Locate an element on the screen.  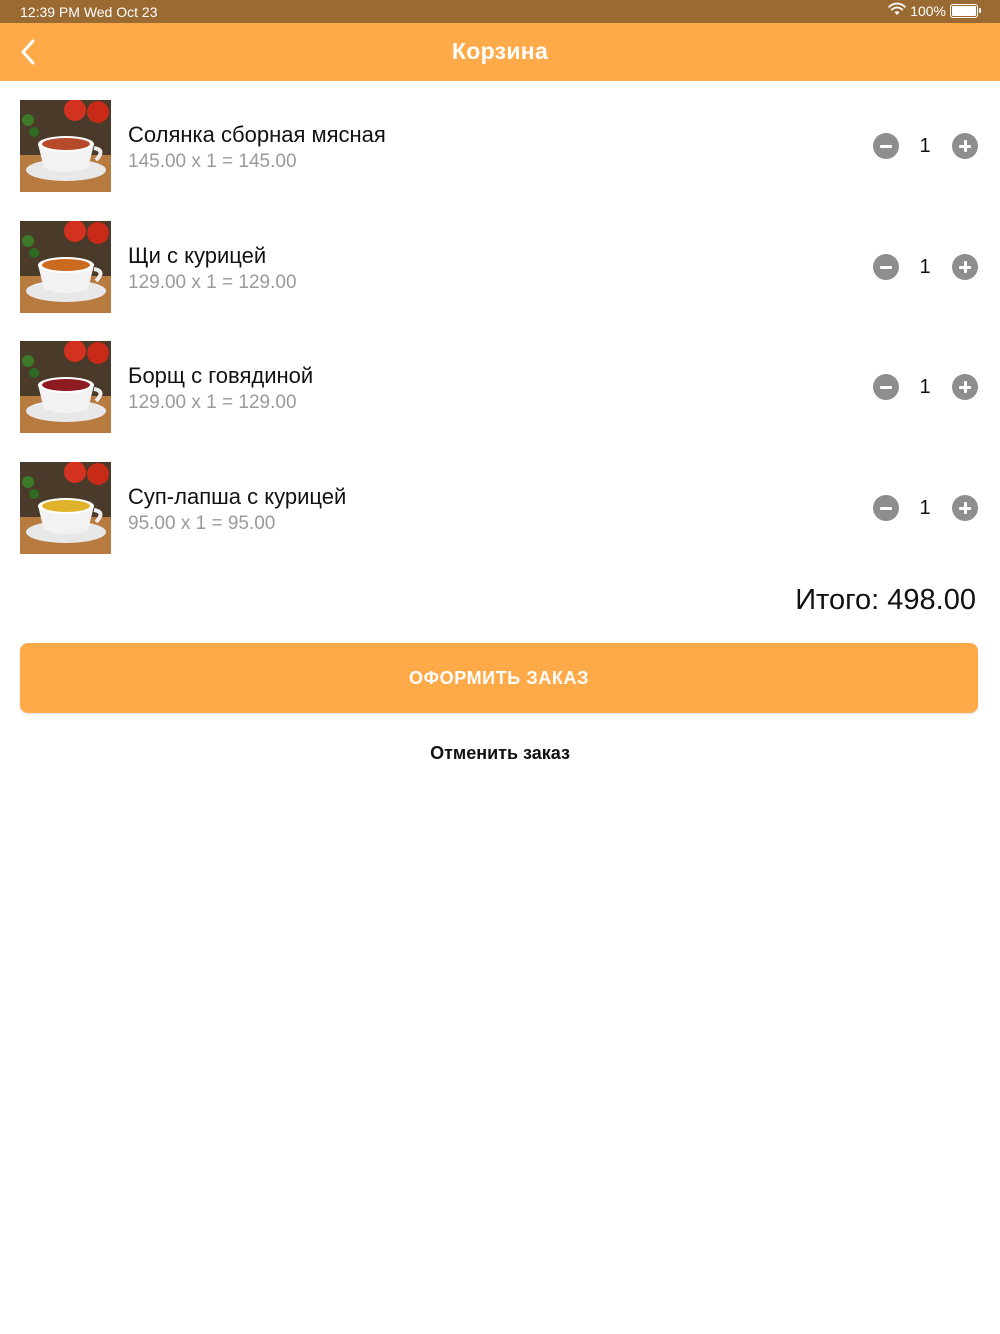
item-name: Борщ с говядиной is located at coordinates (221, 375).